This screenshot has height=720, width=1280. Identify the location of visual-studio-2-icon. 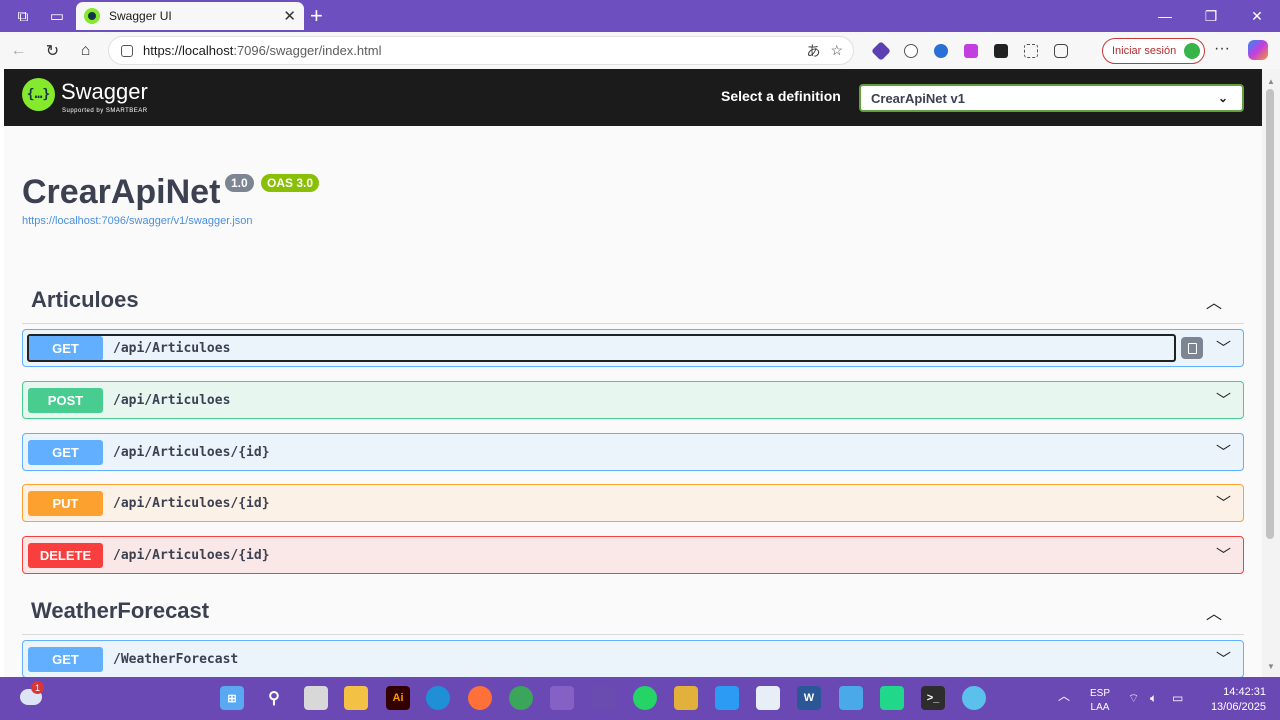
(603, 698).